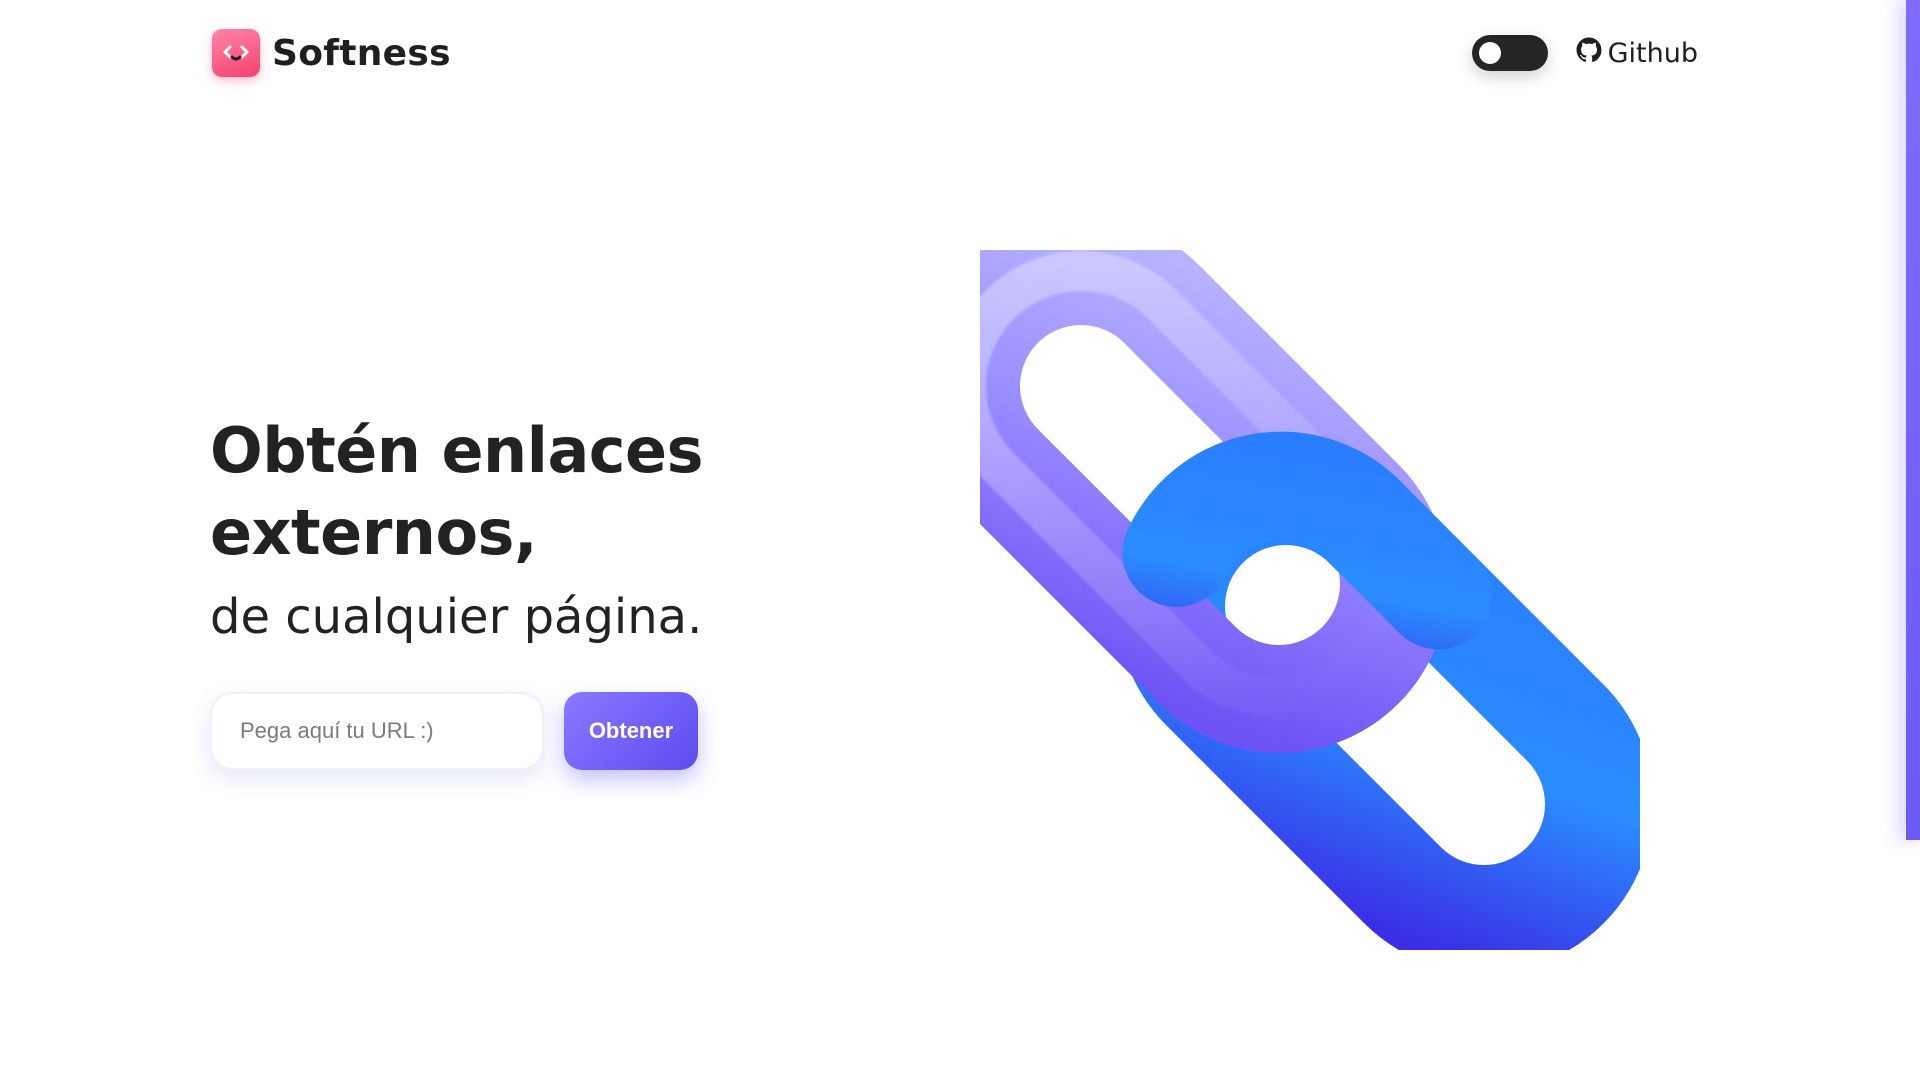  What do you see at coordinates (456, 617) in the screenshot?
I see `subheadline: de cualquier página.` at bounding box center [456, 617].